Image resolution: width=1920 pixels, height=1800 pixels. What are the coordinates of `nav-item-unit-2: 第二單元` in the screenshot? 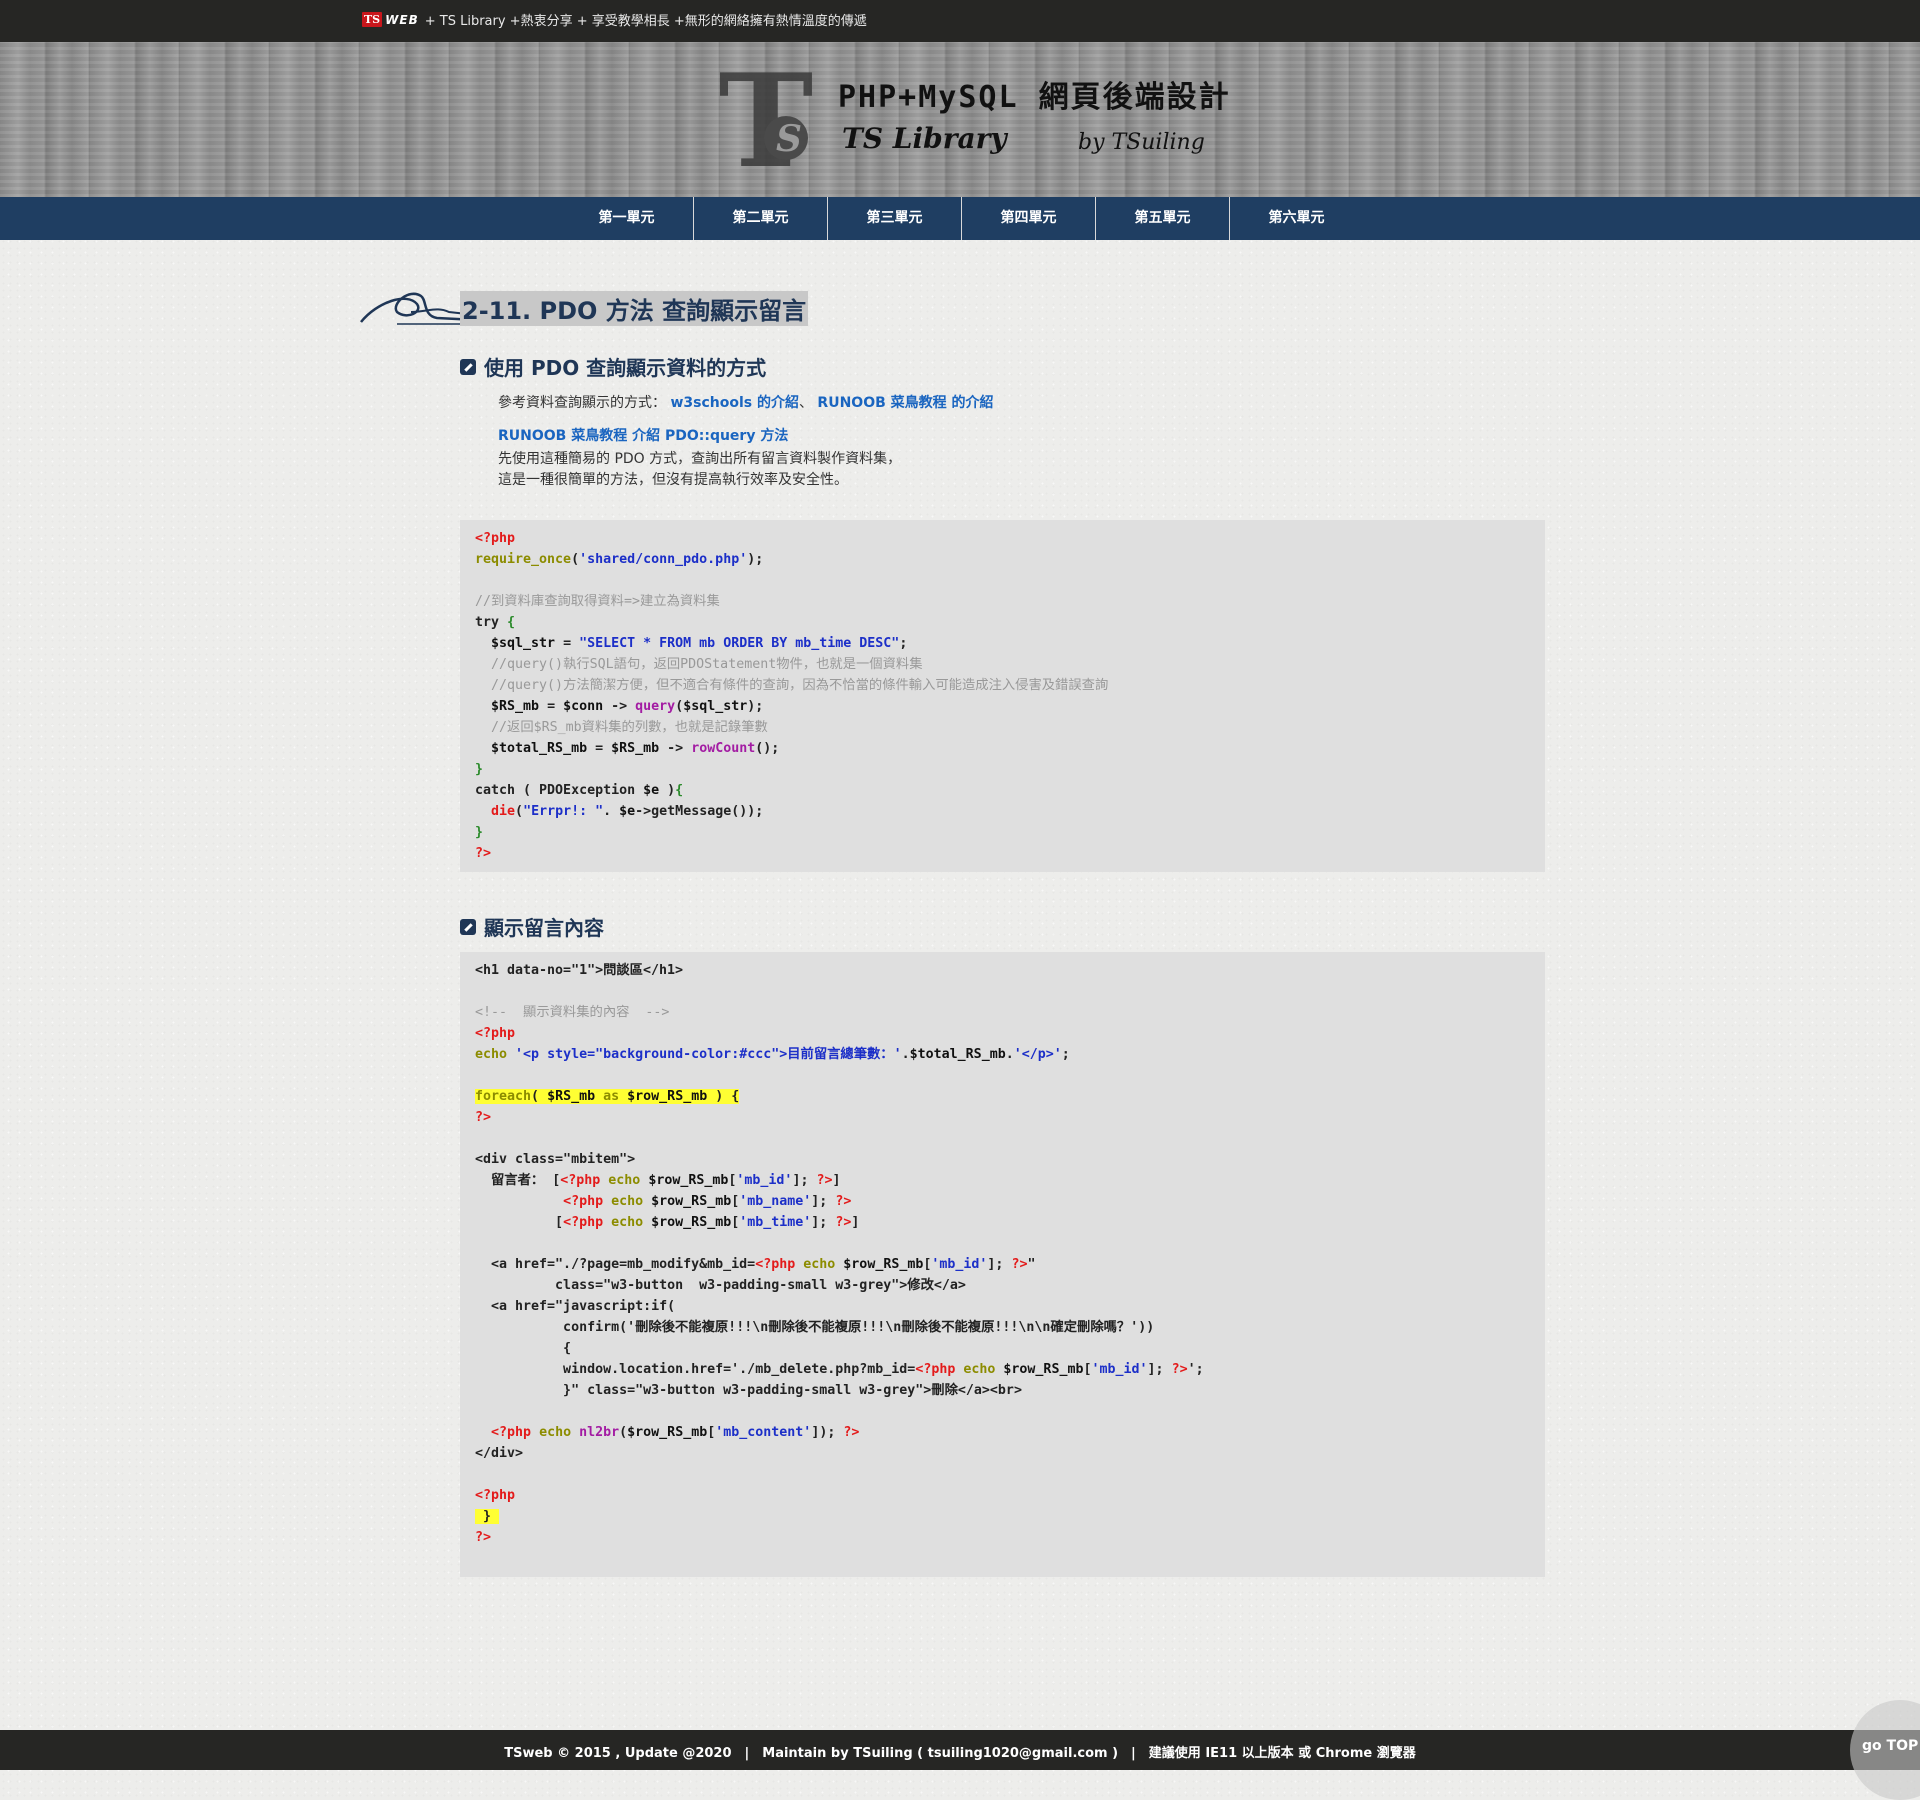 It's located at (761, 218).